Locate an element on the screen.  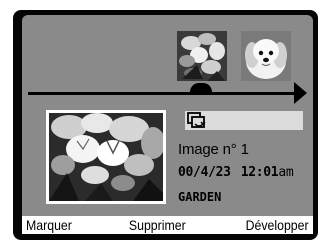
arrow-right-icon is located at coordinates (300, 93).